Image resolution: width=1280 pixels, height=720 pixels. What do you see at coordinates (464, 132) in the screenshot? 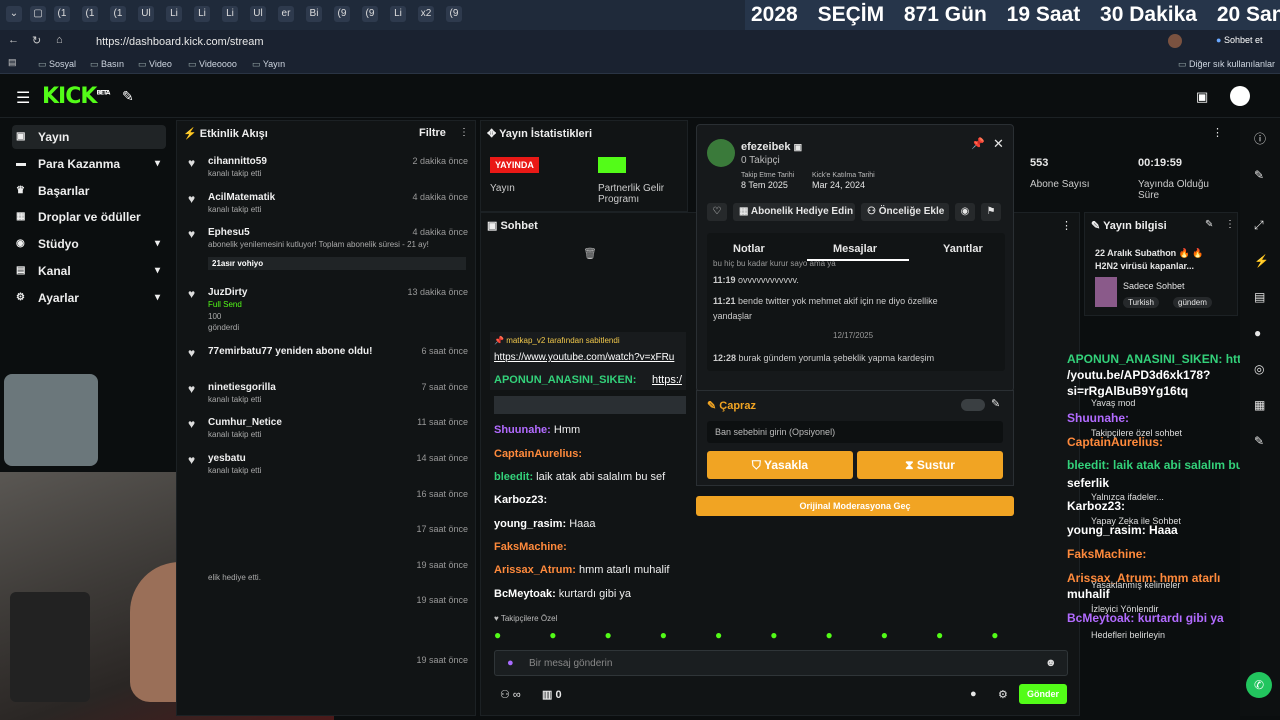
I see `more-icon: ⋮` at bounding box center [464, 132].